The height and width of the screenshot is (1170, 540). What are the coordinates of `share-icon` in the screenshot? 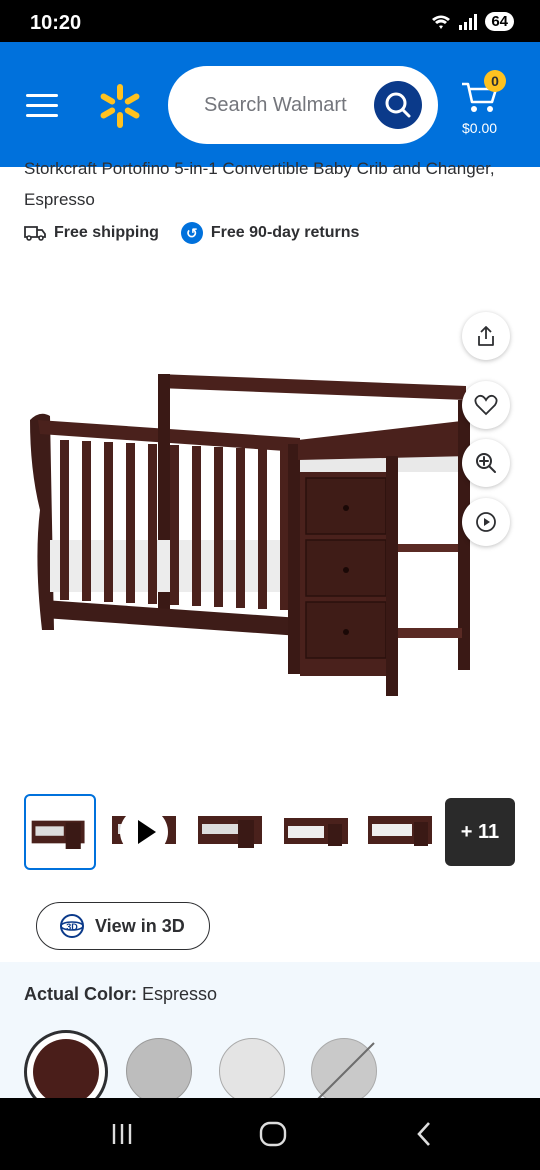 It's located at (486, 336).